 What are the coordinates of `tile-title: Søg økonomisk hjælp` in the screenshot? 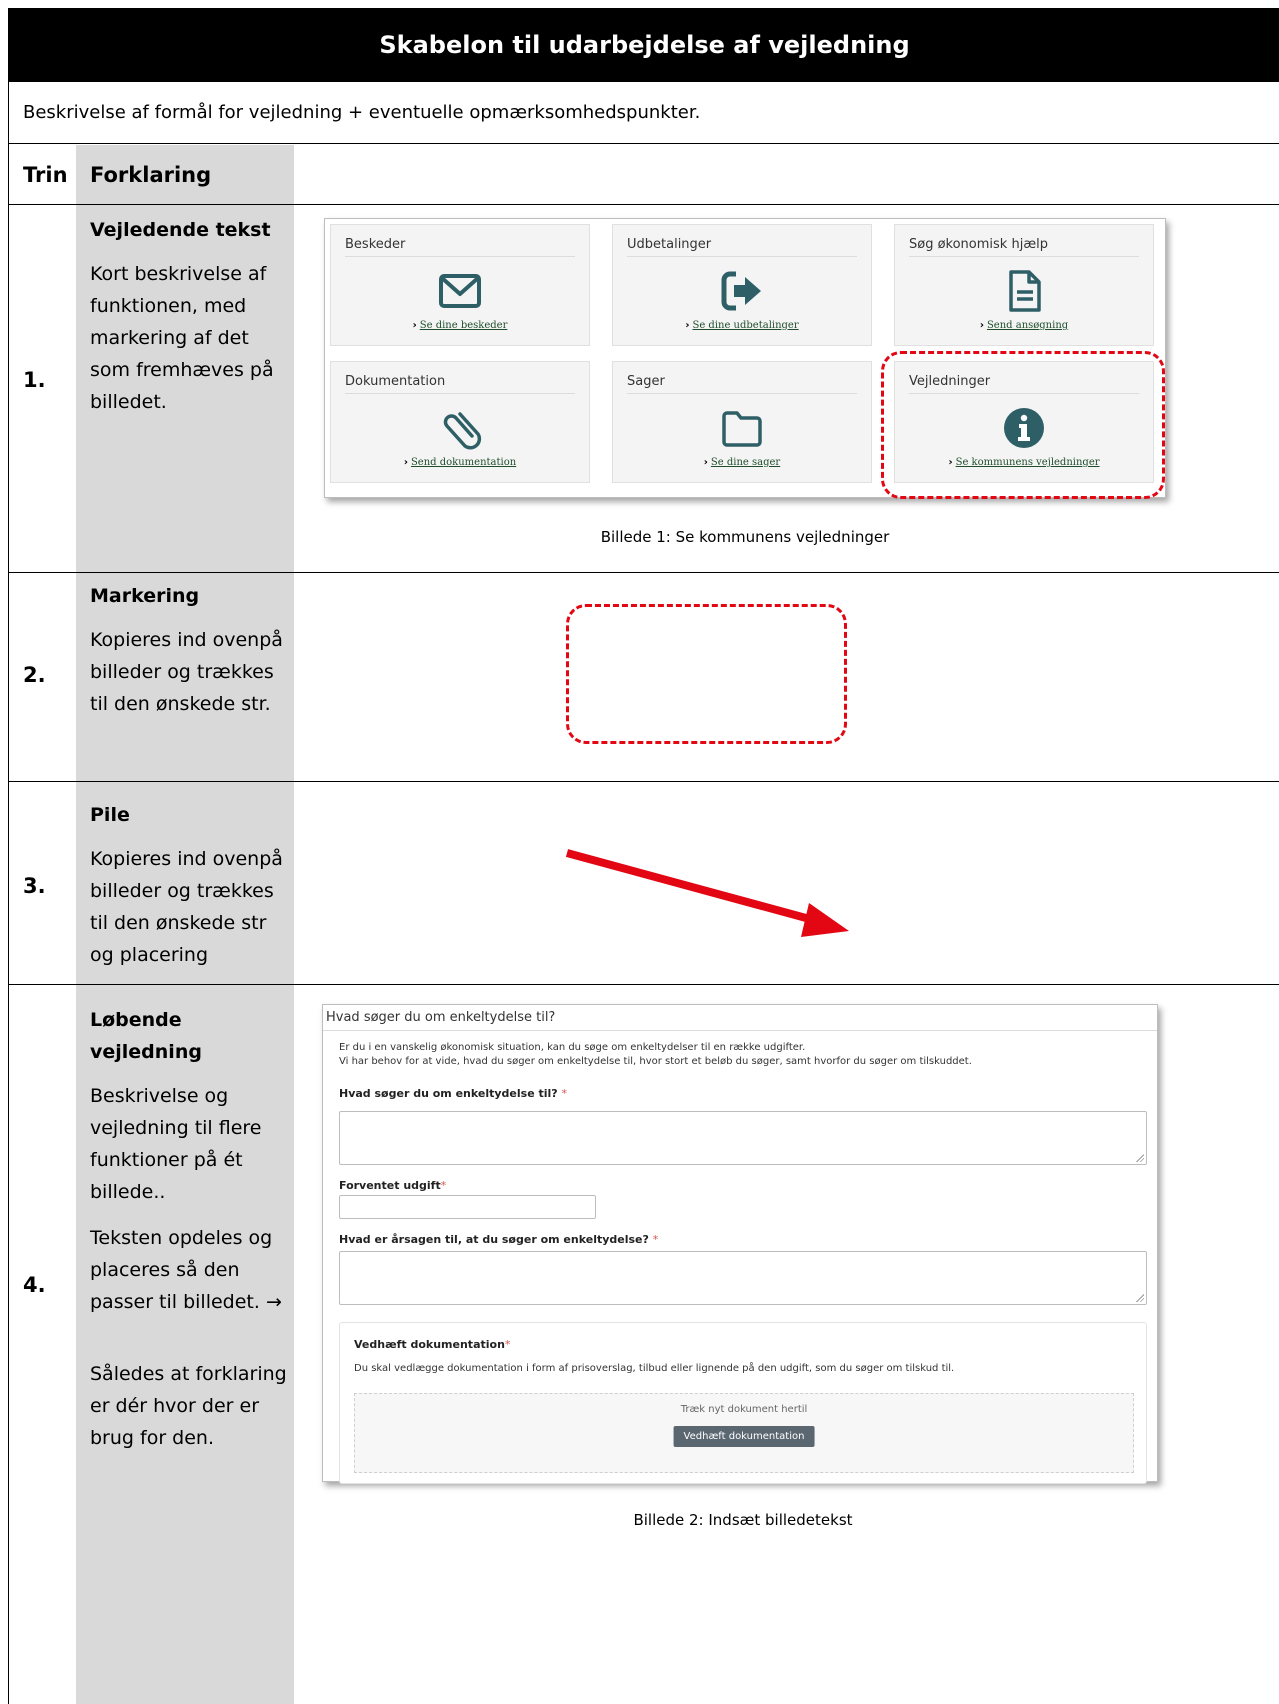 It's located at (1024, 247).